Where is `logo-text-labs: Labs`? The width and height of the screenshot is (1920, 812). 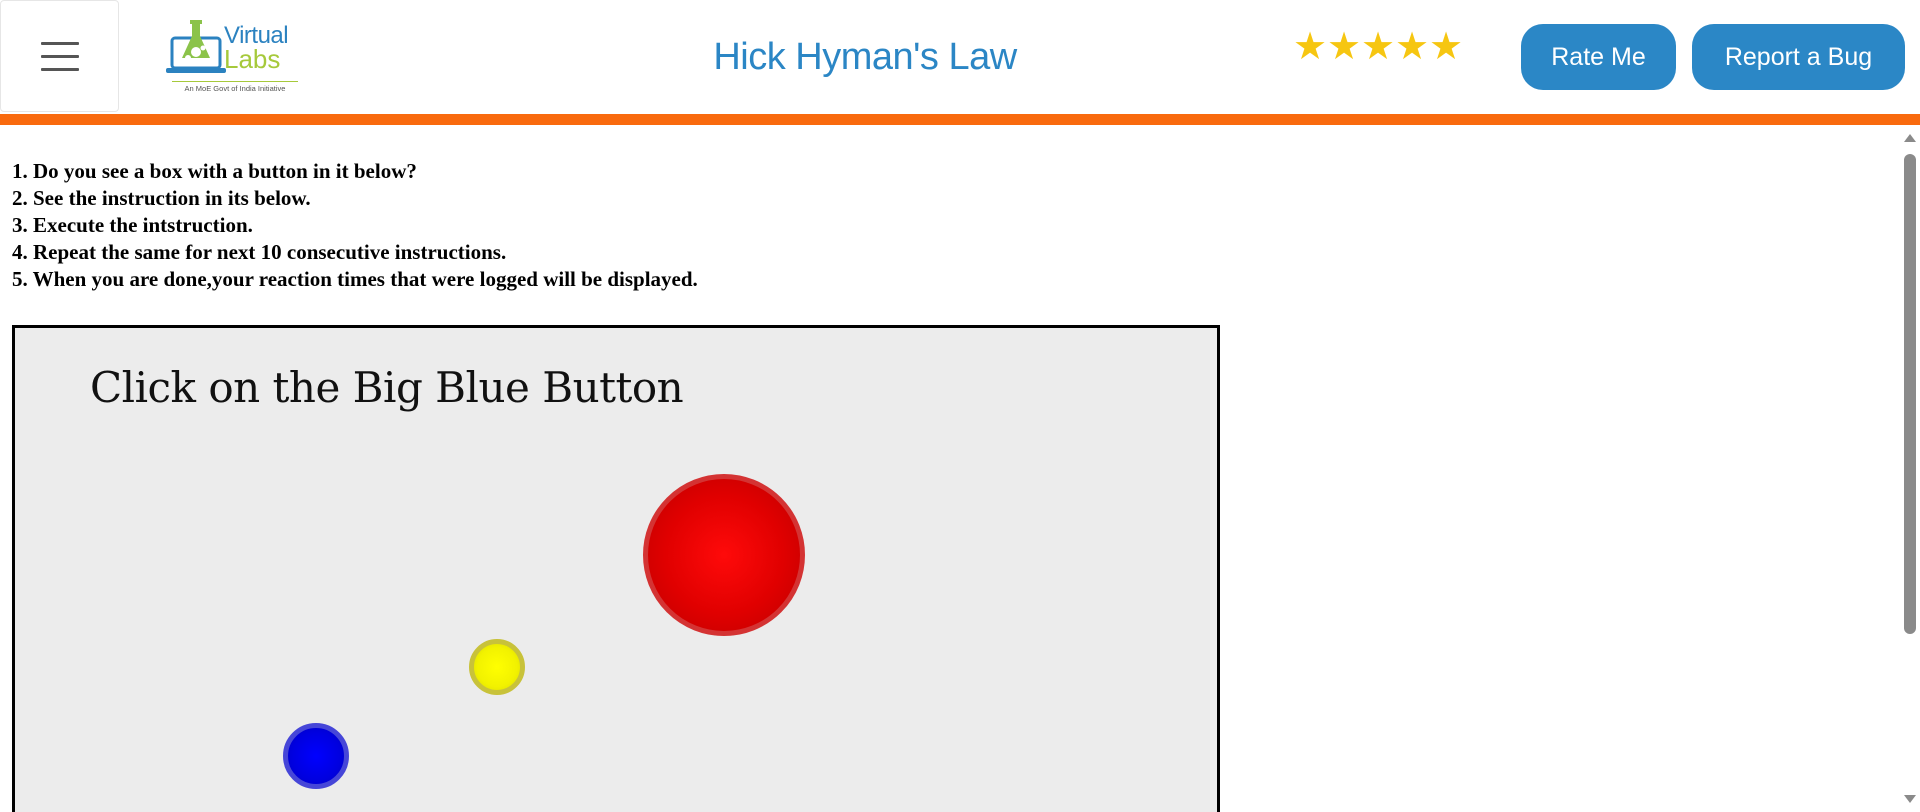
logo-text-labs: Labs is located at coordinates (252, 59).